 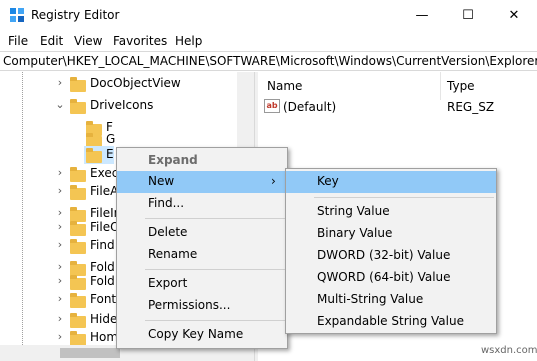 I want to click on tree-item-label: Hide, so click(x=104, y=319).